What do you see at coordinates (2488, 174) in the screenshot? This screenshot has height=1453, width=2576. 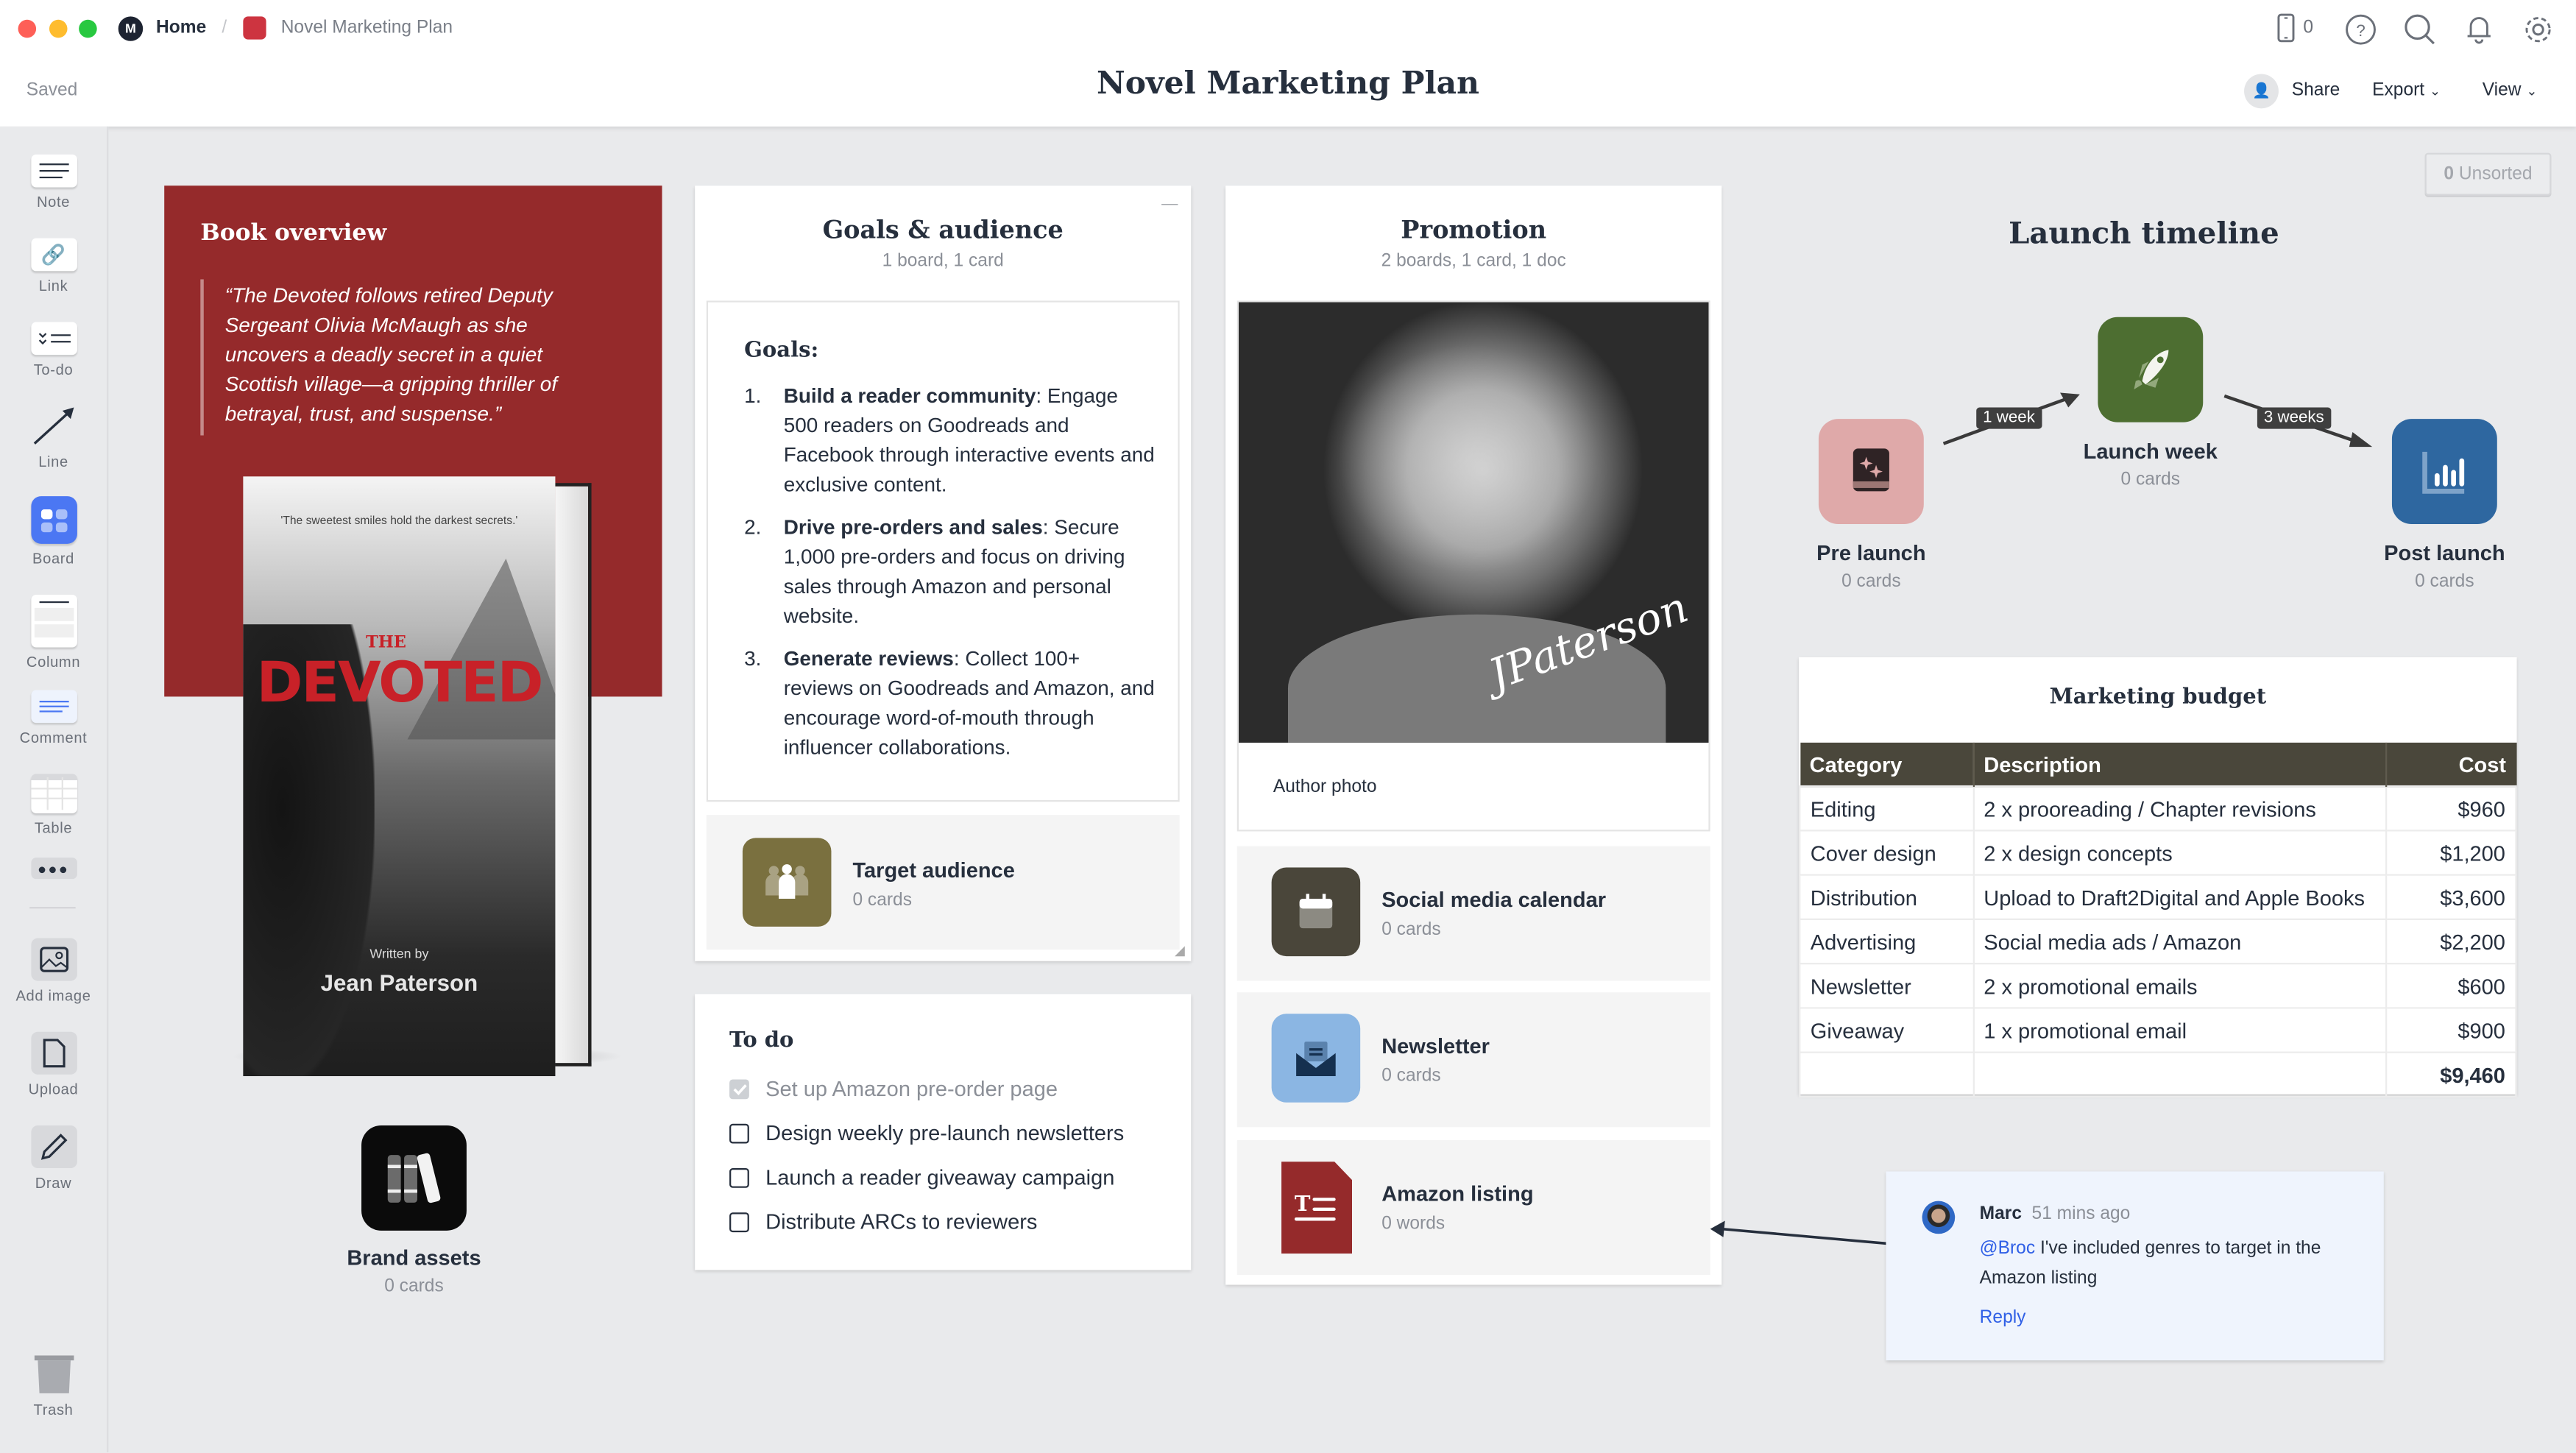 I see `unsorted-button: 0 Unsorted` at bounding box center [2488, 174].